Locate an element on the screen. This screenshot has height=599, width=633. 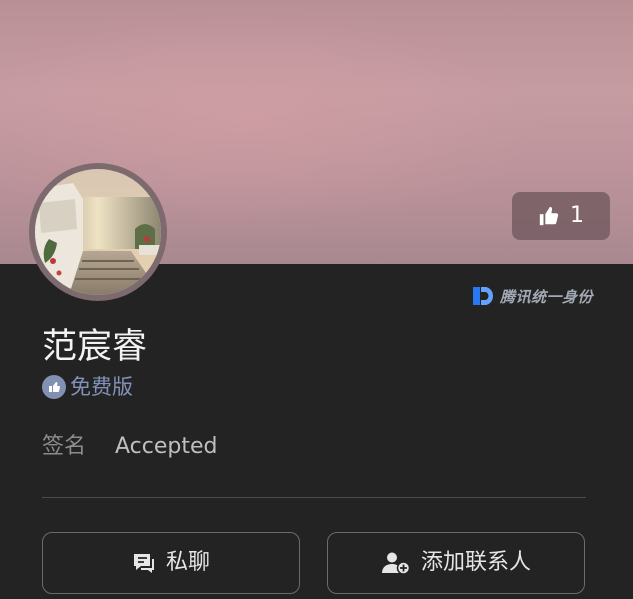
tencent-id-badge: 腾讯统一身份 is located at coordinates (532, 296).